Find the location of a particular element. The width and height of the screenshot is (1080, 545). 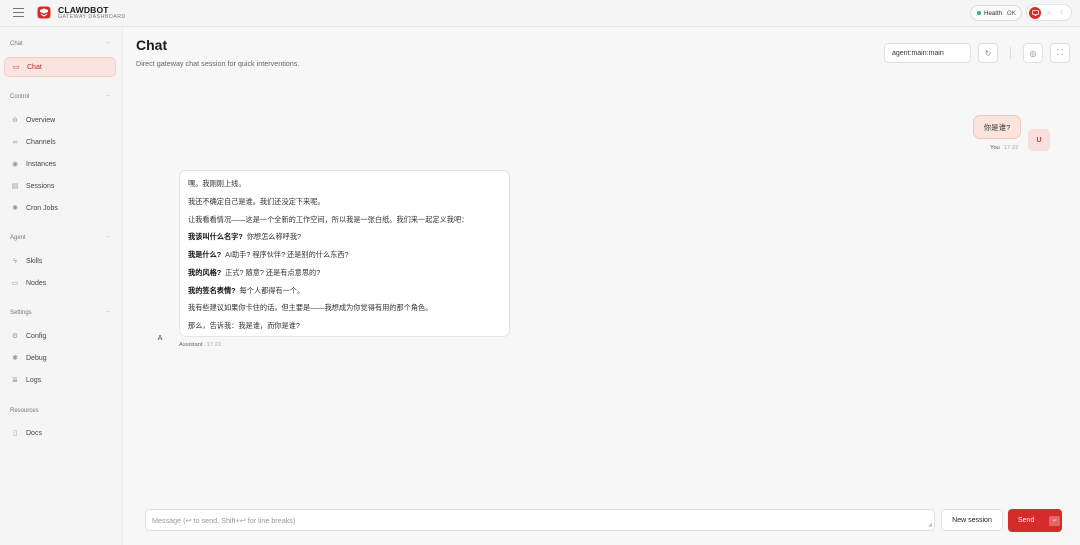

expand-icon: ⛶ is located at coordinates (1060, 52).